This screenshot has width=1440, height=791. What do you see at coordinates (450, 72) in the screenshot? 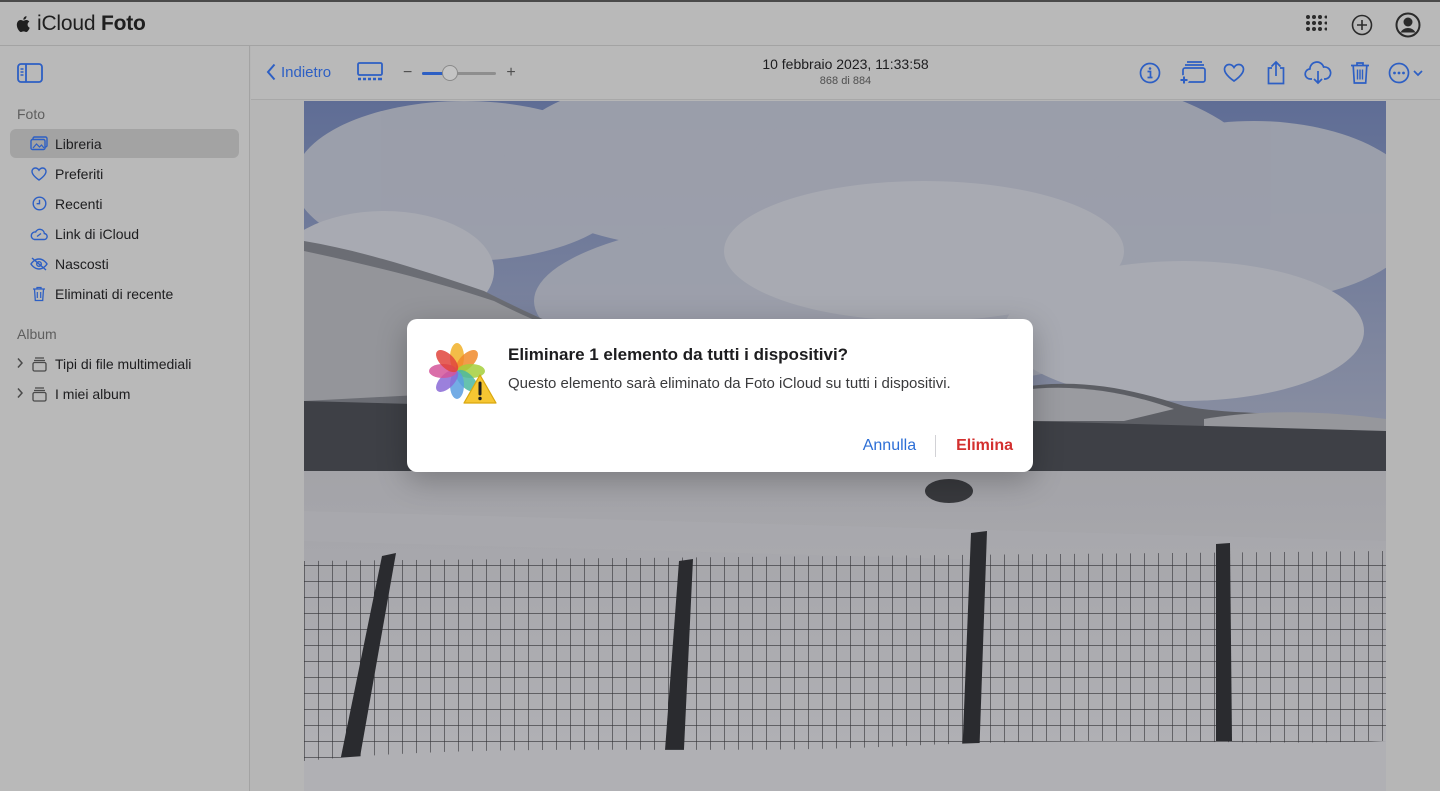
I see `zoom-slider-knob` at bounding box center [450, 72].